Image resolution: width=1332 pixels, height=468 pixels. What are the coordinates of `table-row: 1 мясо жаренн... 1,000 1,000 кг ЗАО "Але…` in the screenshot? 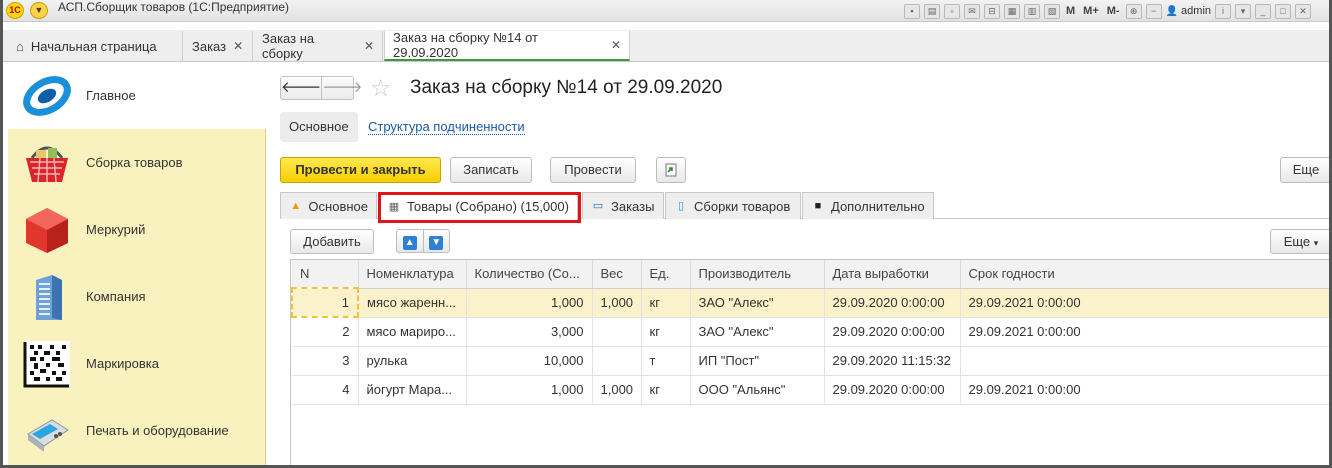 It's located at (810, 302).